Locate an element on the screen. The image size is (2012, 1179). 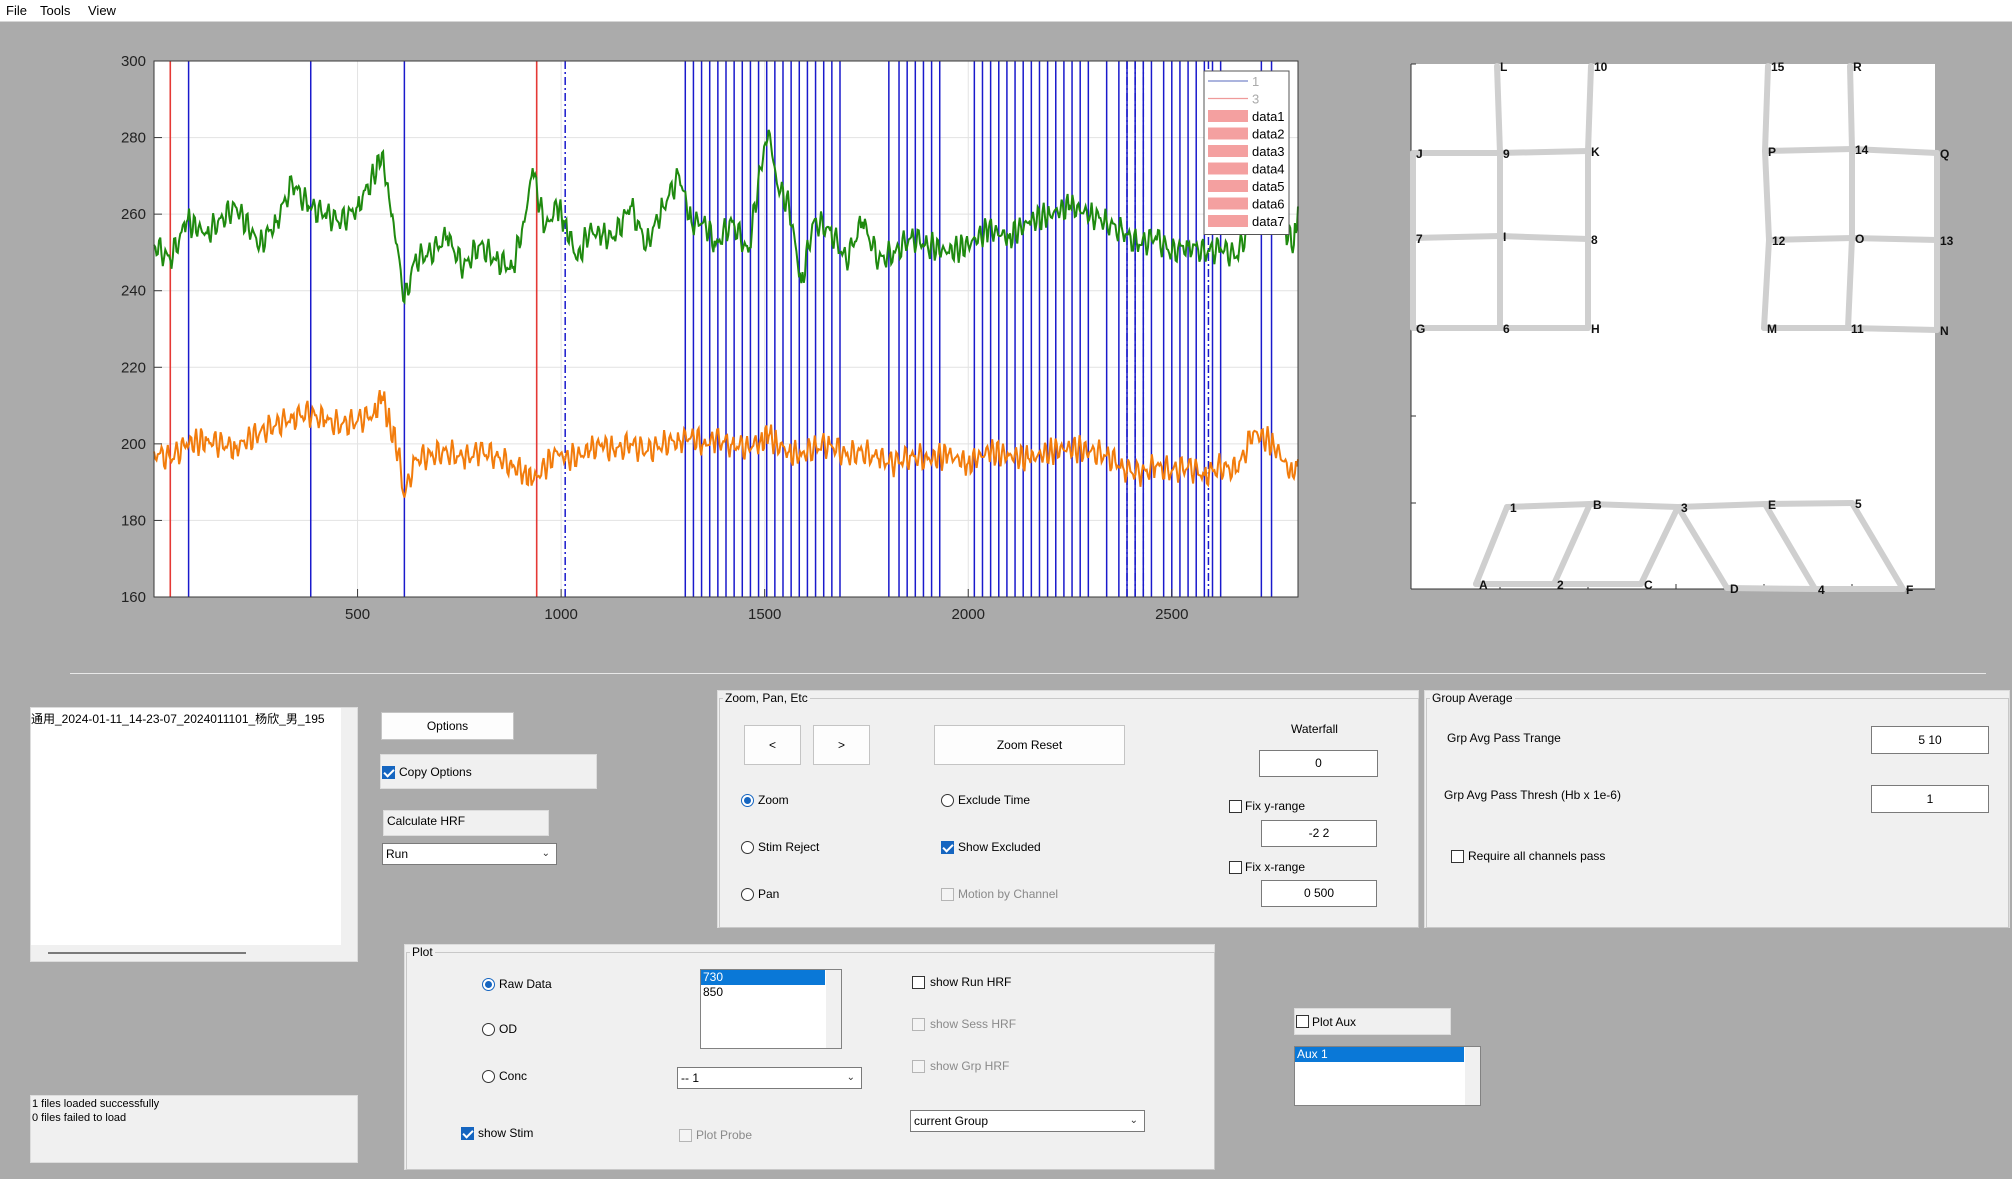
probe-optode-label: 7 is located at coordinates (1419, 239).